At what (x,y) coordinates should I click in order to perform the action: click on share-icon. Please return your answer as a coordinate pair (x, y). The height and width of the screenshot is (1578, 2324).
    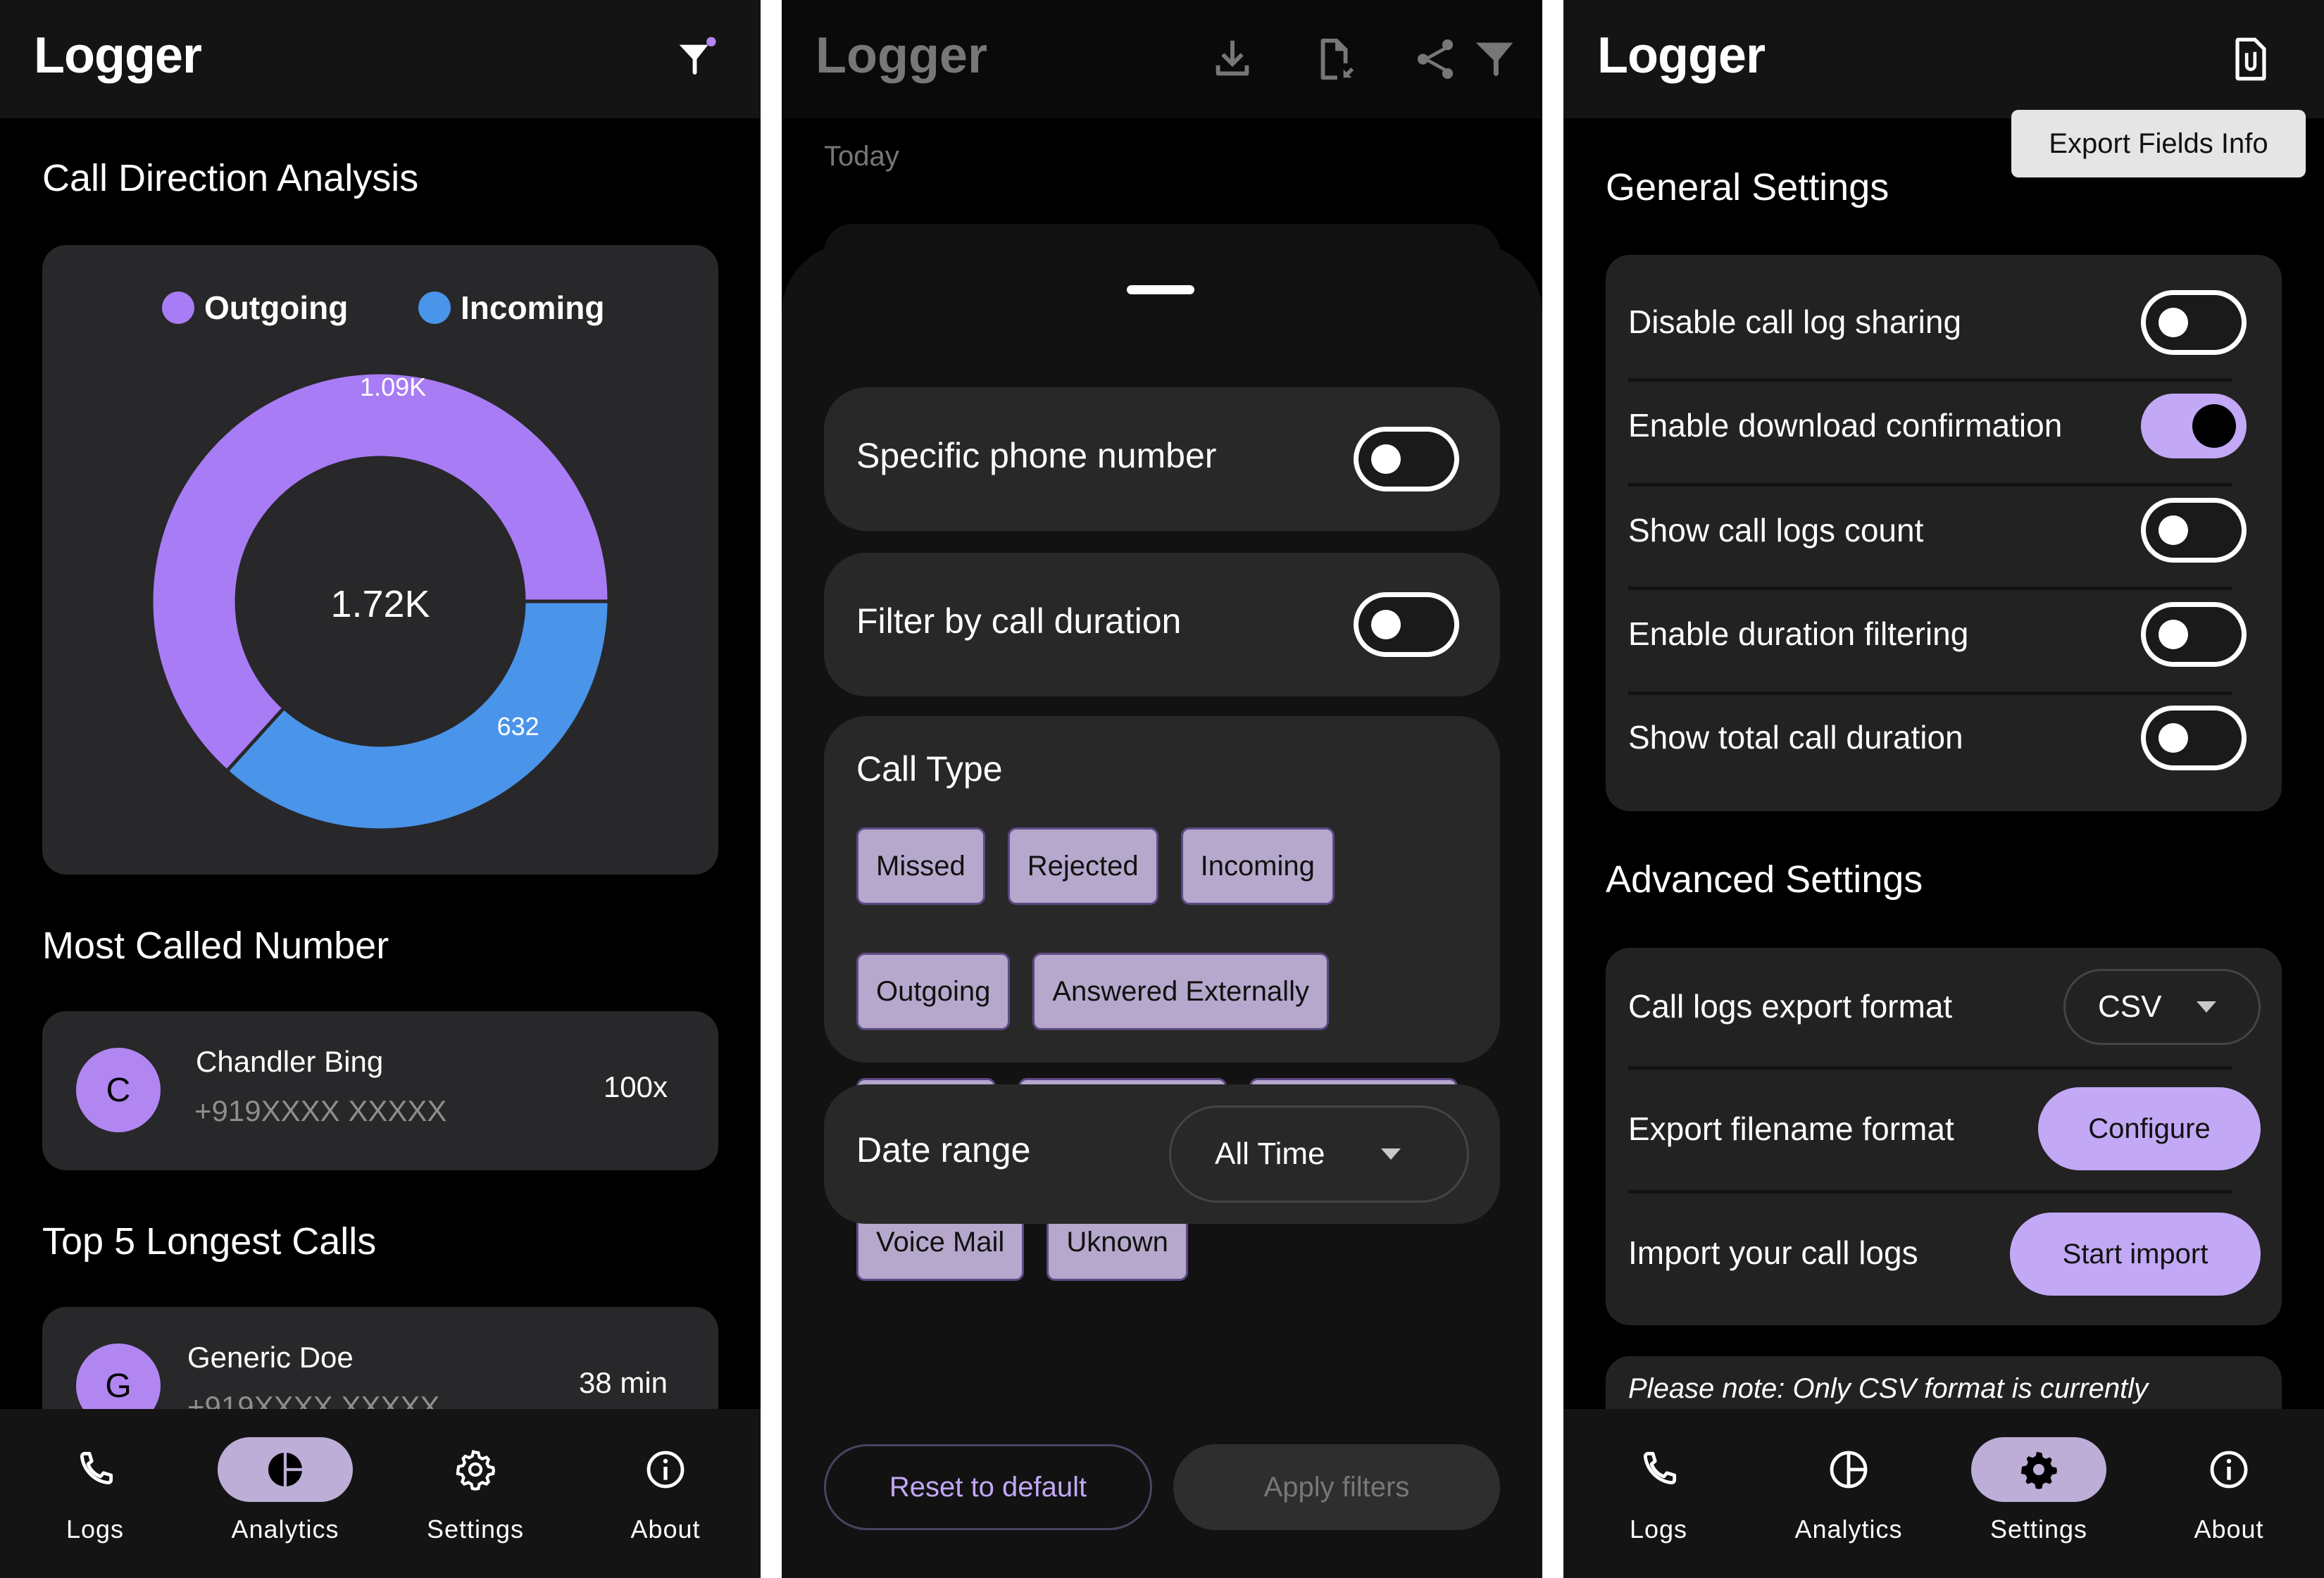
    Looking at the image, I should click on (1435, 59).